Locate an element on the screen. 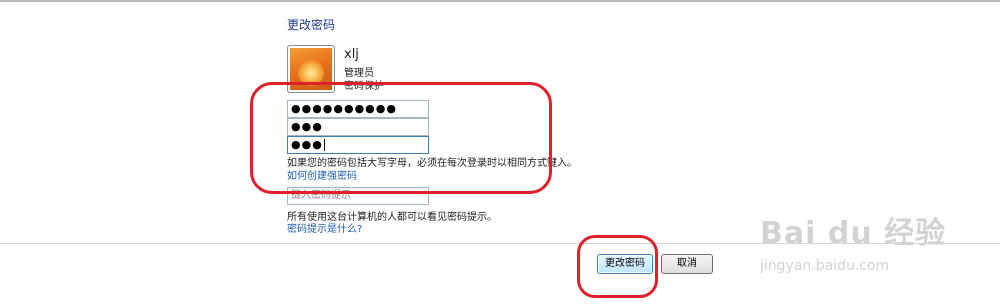  baidu-watermark: Bai du 经验 jingyan.baidu.com is located at coordinates (853, 241).